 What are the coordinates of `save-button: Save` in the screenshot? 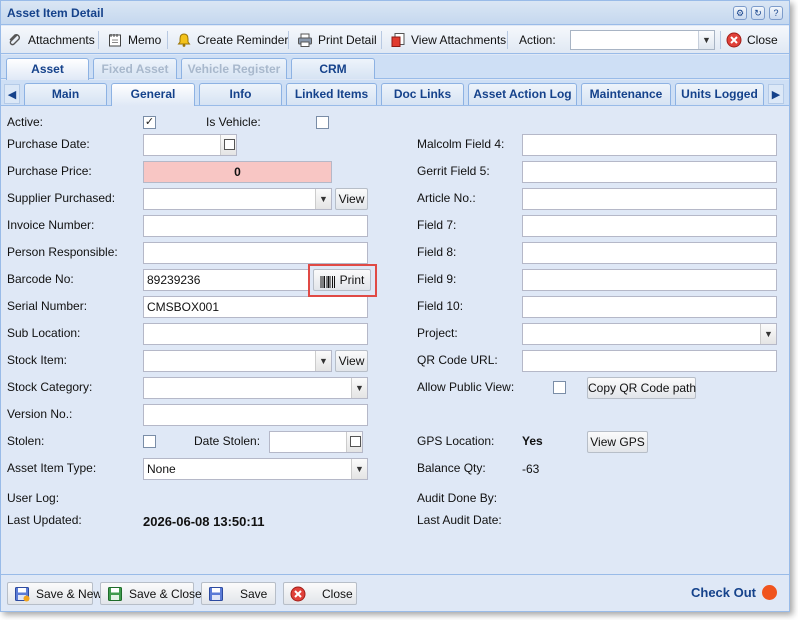 It's located at (238, 593).